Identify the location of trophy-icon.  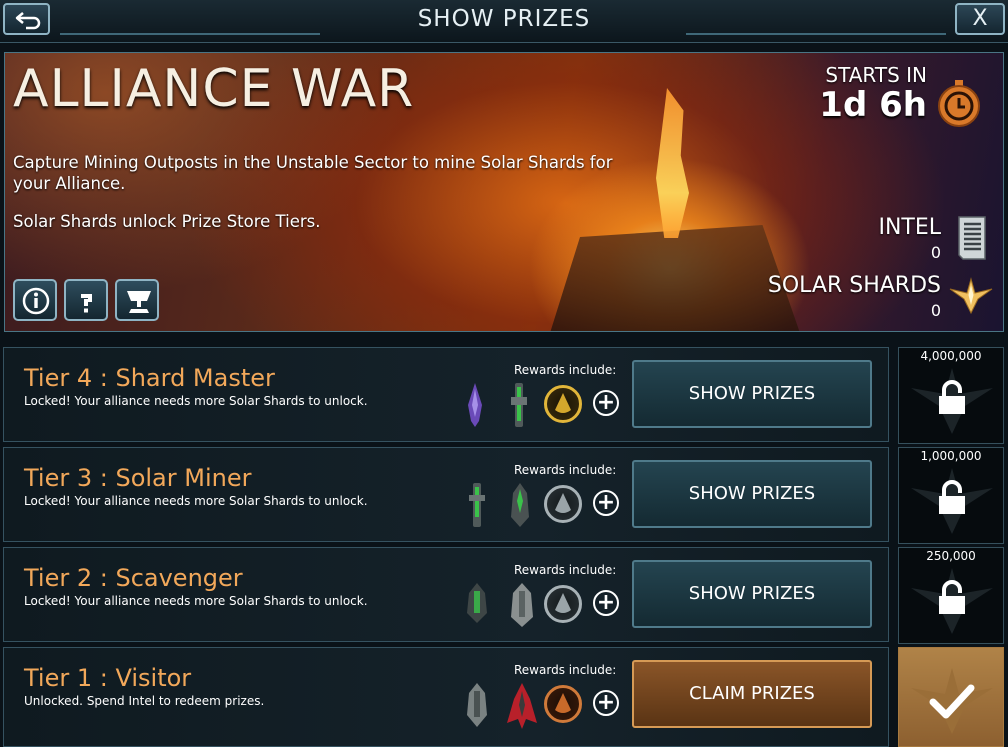
(139, 302).